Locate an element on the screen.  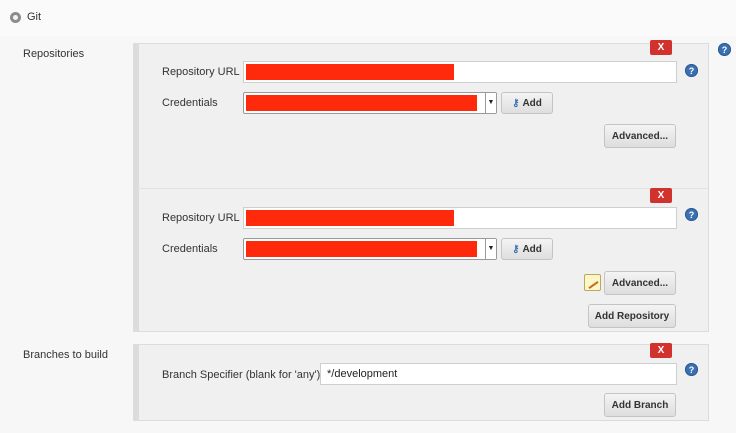
repository-divider is located at coordinates (423, 188).